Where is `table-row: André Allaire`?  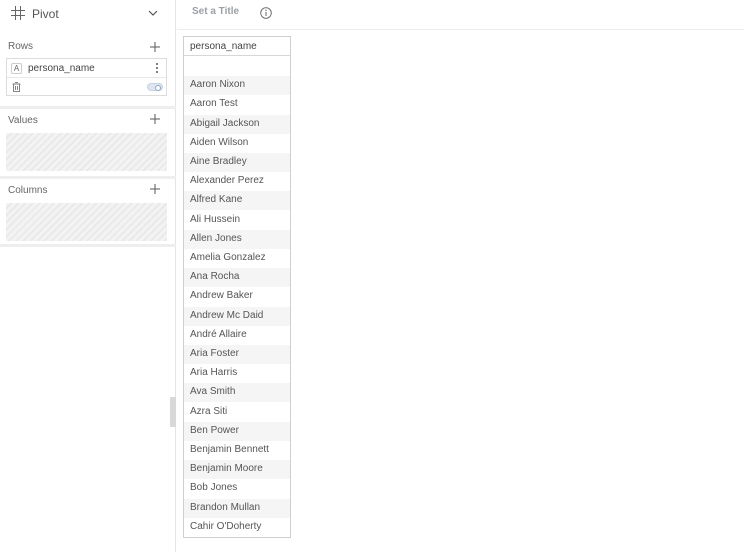
table-row: André Allaire is located at coordinates (237, 335).